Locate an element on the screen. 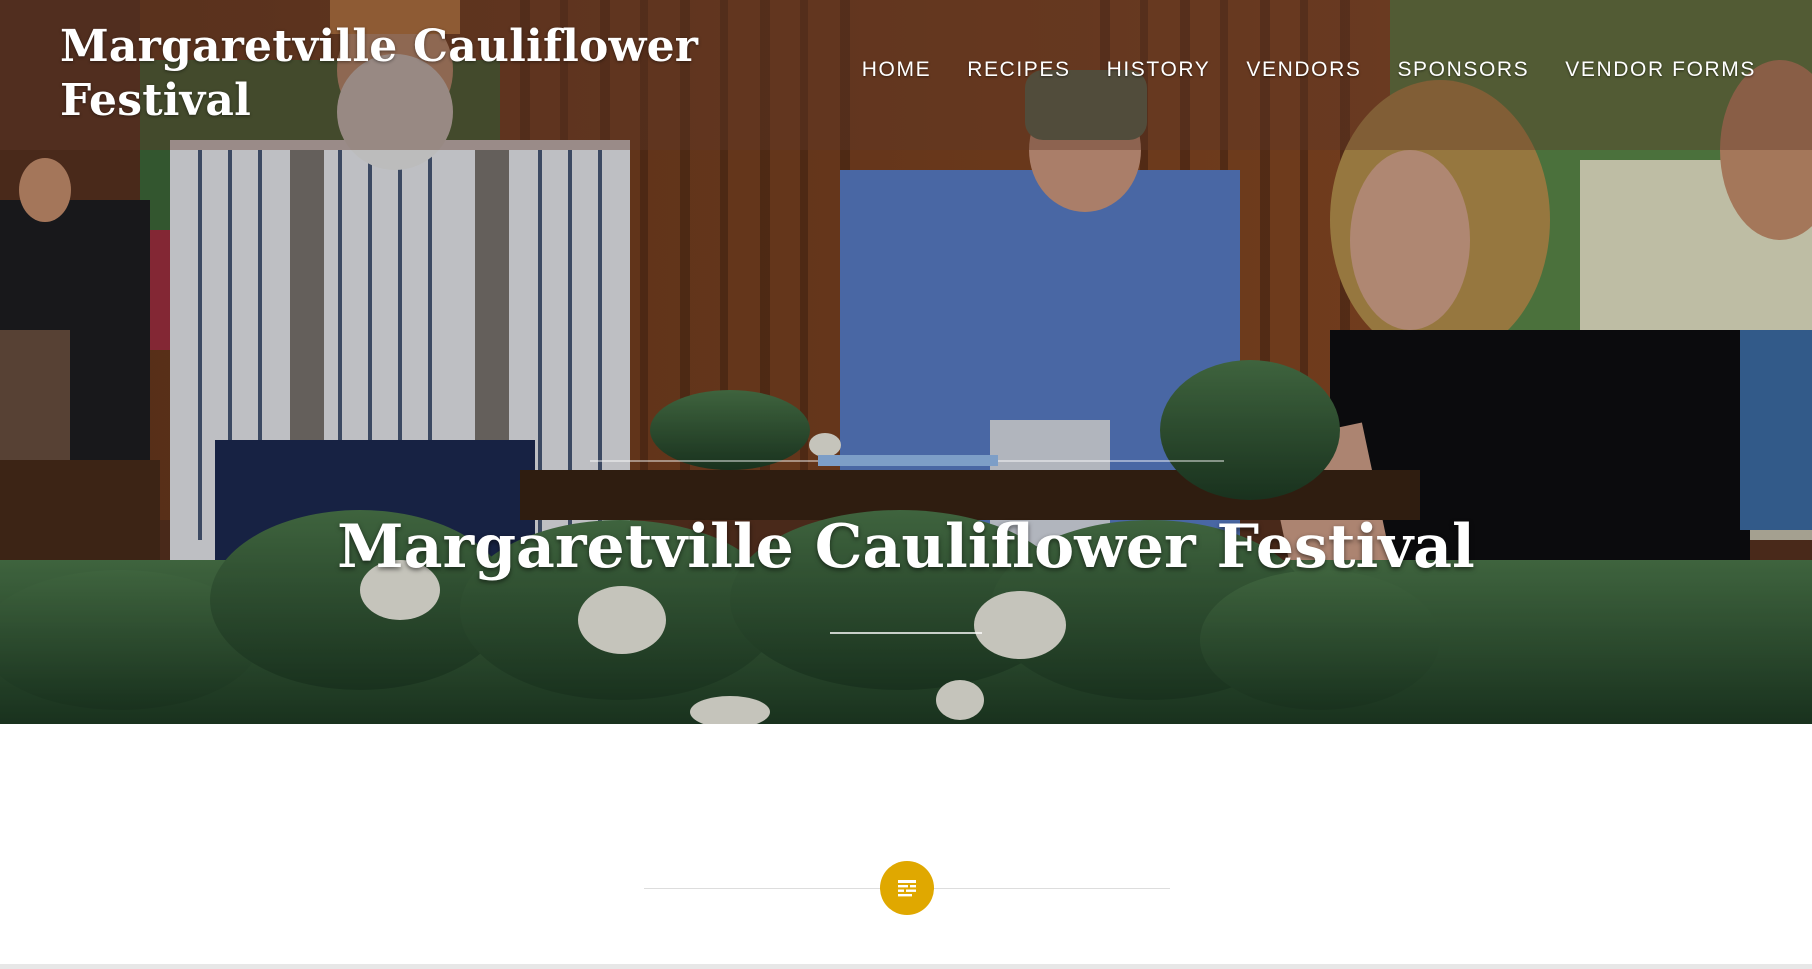 This screenshot has height=969, width=1812. text-lines-icon is located at coordinates (907, 888).